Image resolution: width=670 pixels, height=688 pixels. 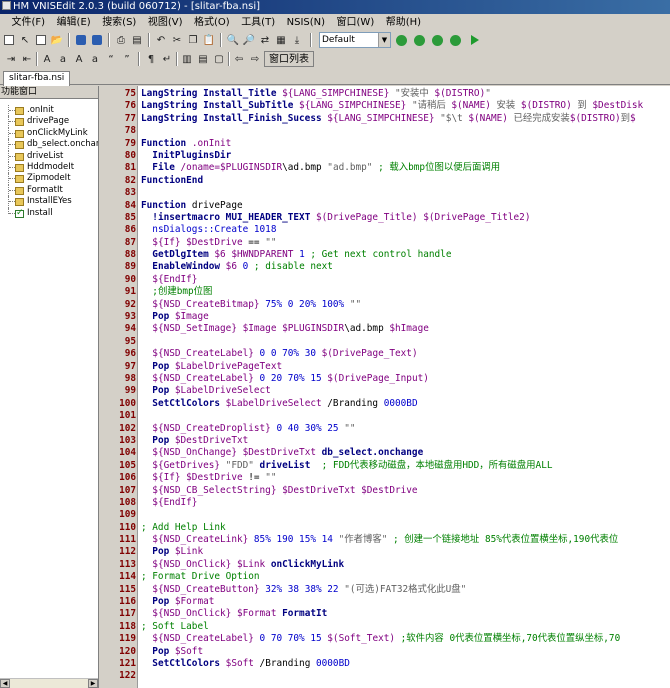 I want to click on template-icon, so click(x=41, y=40).